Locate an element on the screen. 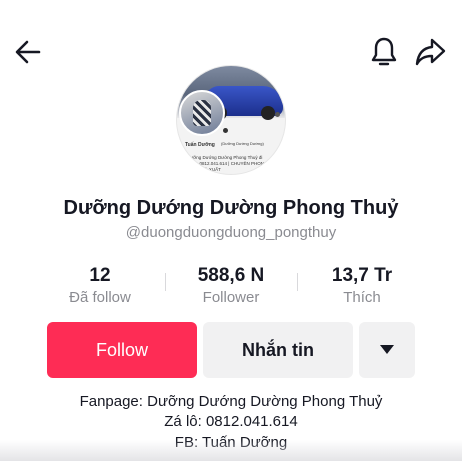 The image size is (462, 461). bio-line: Fanpage: Dưỡng Dướng Dường Phong Thuỷ is located at coordinates (231, 401).